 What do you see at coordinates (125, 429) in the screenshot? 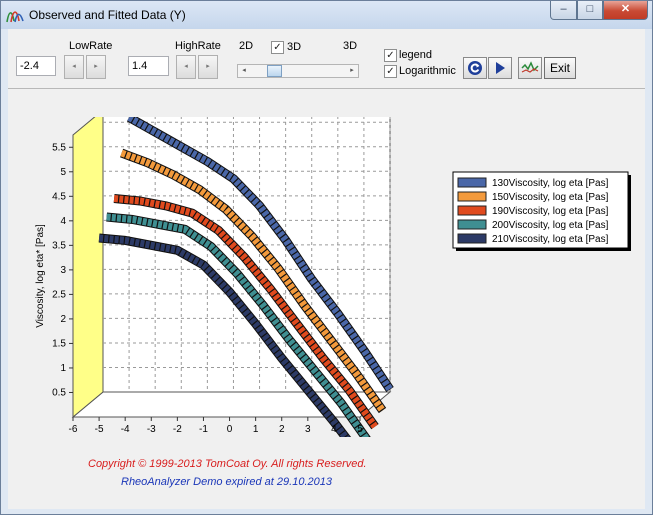
I see `x-tick-label: -4` at bounding box center [125, 429].